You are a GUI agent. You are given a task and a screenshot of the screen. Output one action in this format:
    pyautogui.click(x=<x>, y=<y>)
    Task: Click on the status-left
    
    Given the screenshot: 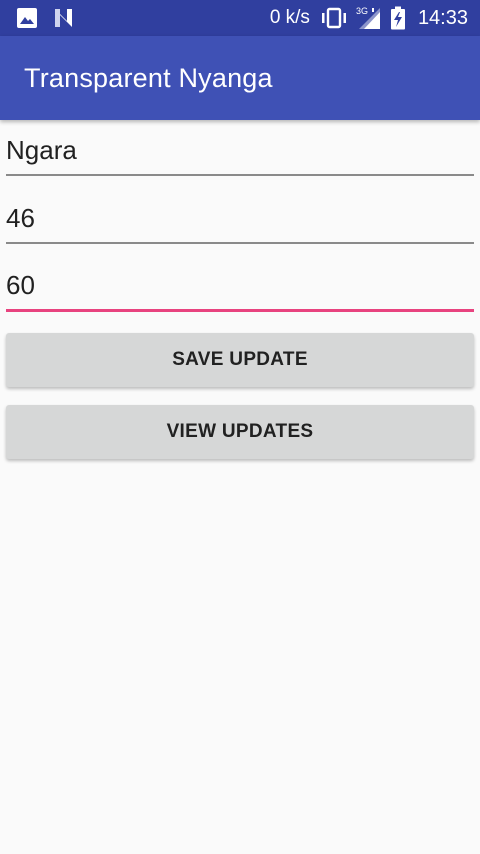 What is the action you would take?
    pyautogui.click(x=46, y=18)
    